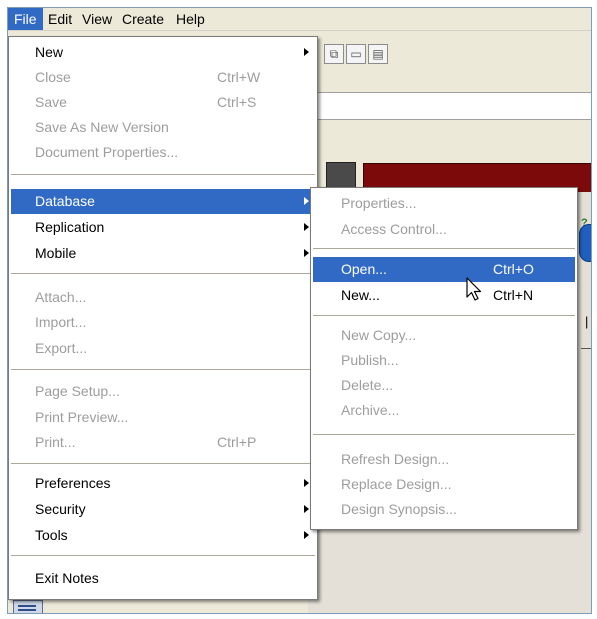  I want to click on menu-item-shortcut: Ctrl+W, so click(239, 77).